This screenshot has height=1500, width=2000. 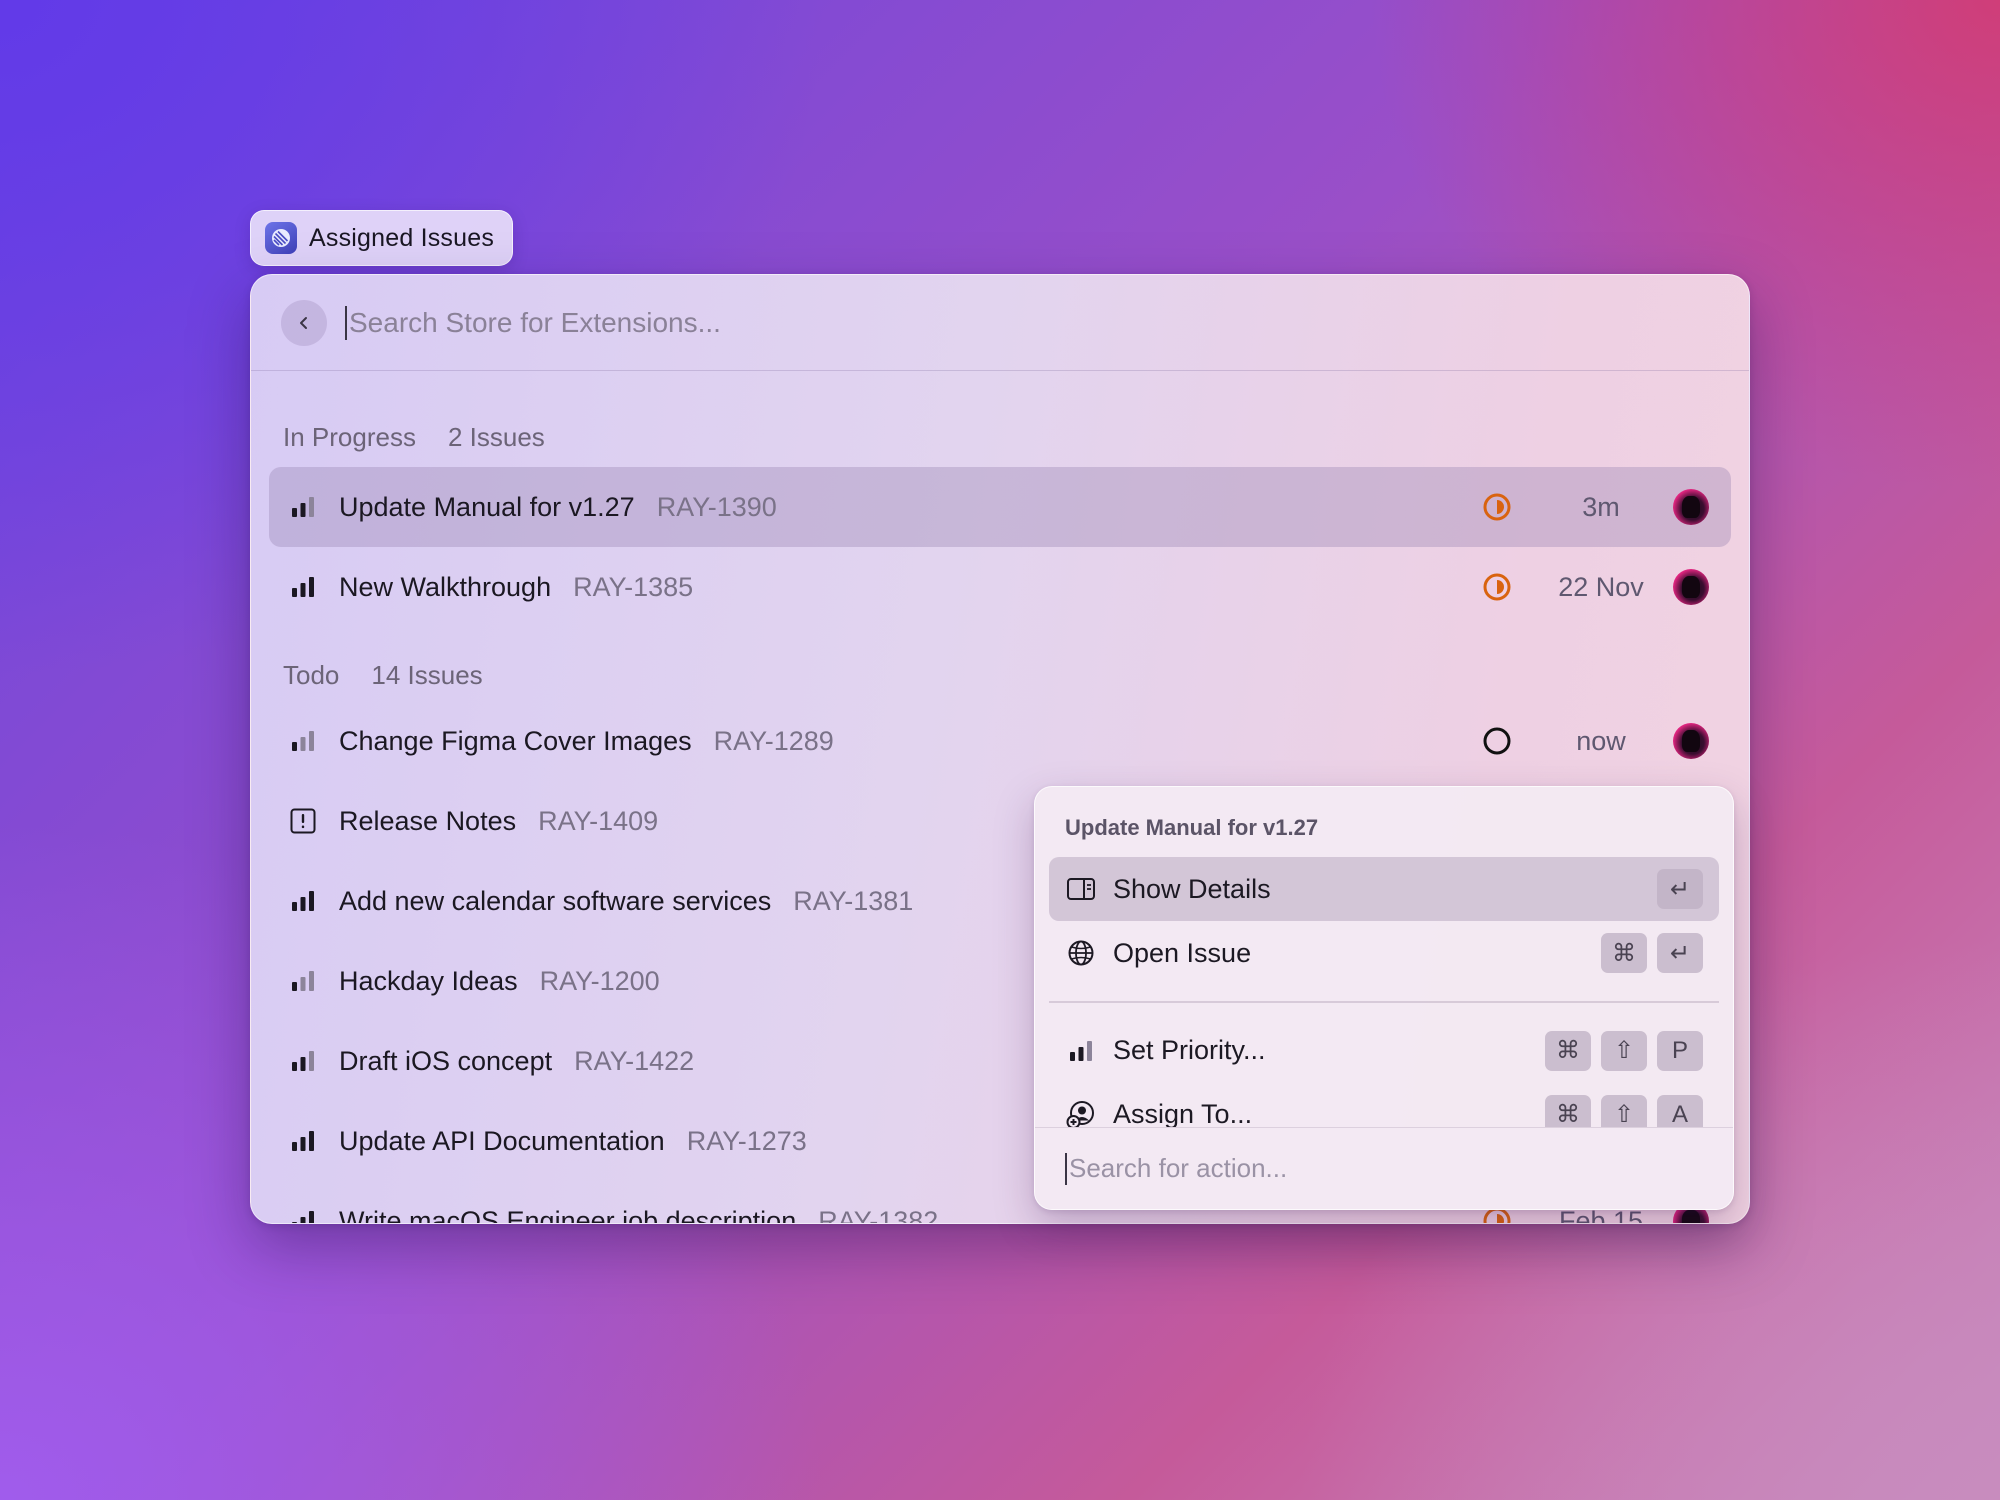 What do you see at coordinates (1000, 675) in the screenshot?
I see `section-header-todo: Todo 14 Issues` at bounding box center [1000, 675].